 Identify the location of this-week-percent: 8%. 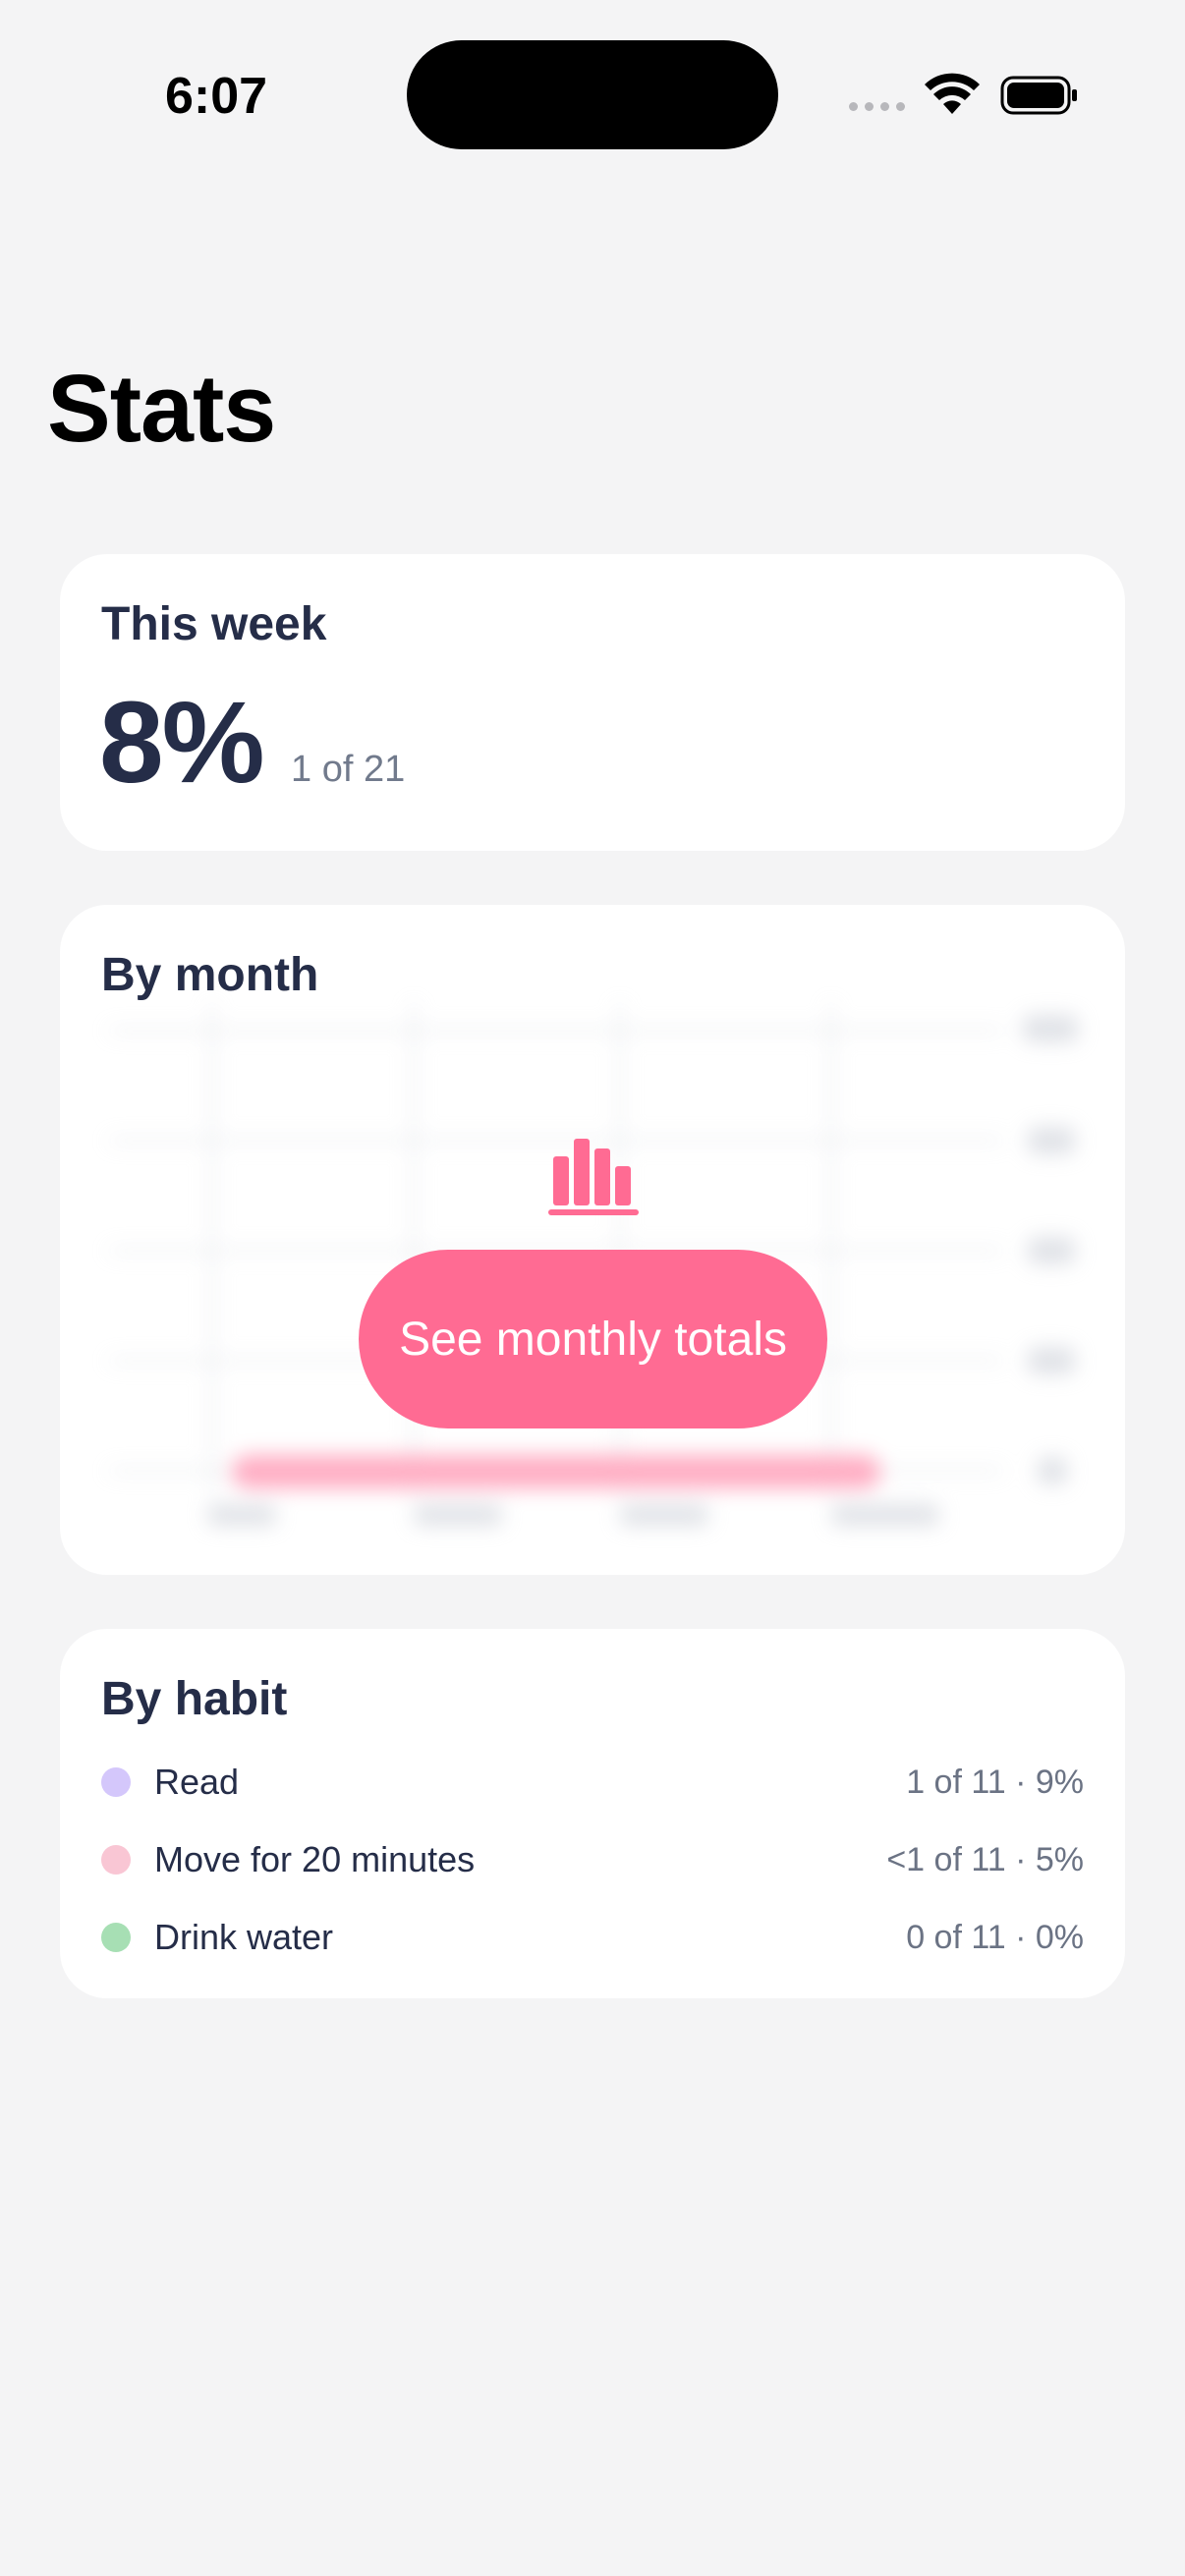
(182, 743).